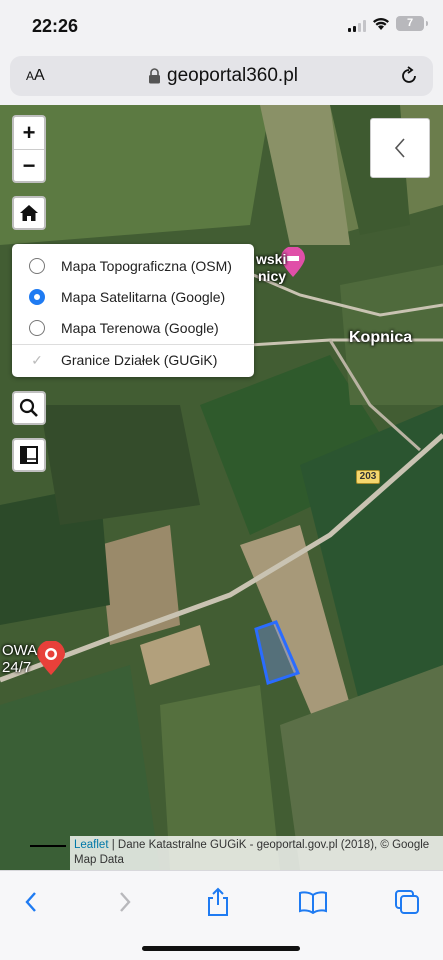 The image size is (443, 960). What do you see at coordinates (37, 265) in the screenshot?
I see `radio-osm` at bounding box center [37, 265].